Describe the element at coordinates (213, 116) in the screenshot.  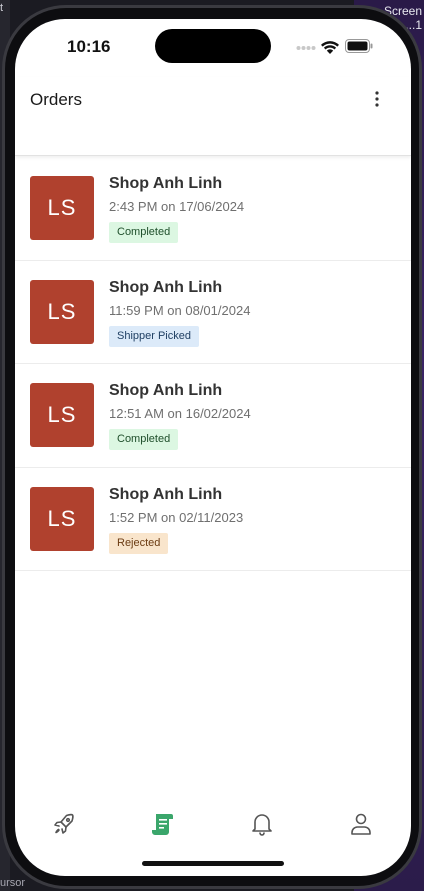
I see `orders-header: Orders` at that location.